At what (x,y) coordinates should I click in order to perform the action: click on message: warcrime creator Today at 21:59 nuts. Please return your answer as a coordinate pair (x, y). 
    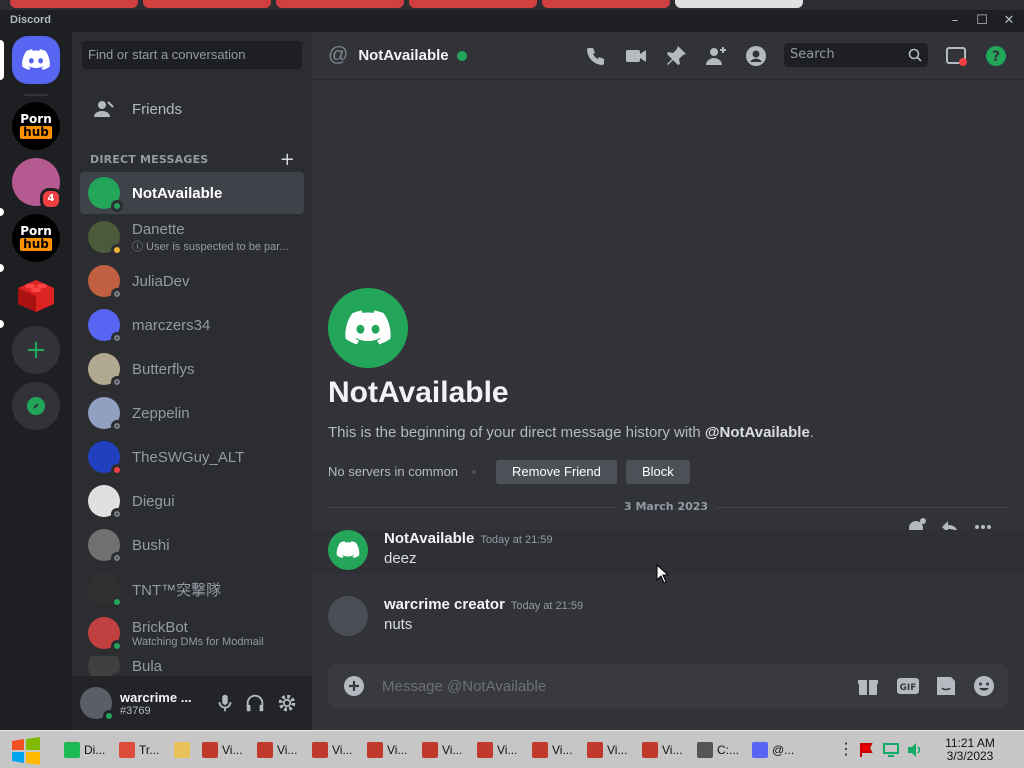
    Looking at the image, I should click on (668, 618).